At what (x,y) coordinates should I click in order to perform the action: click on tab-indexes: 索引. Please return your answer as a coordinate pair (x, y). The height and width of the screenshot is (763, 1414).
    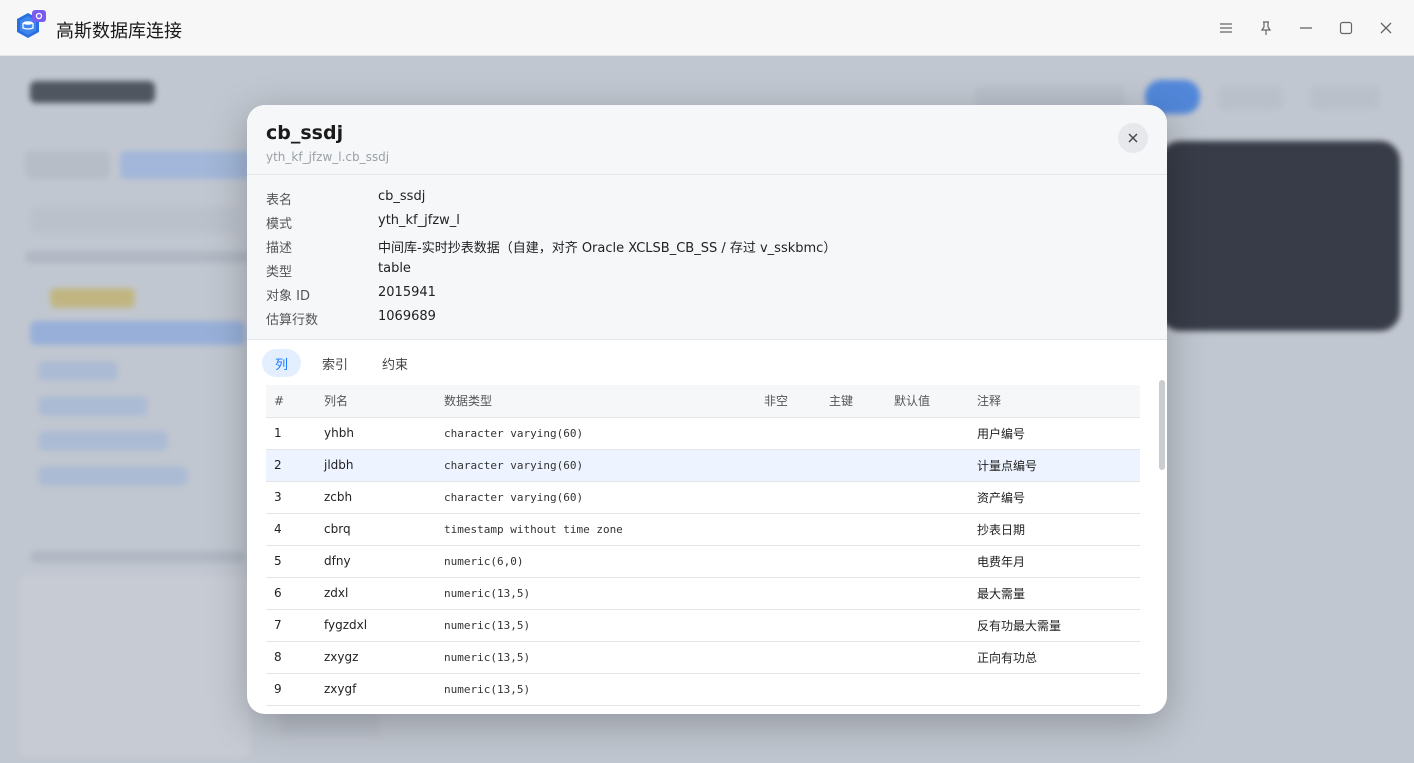
    Looking at the image, I should click on (335, 363).